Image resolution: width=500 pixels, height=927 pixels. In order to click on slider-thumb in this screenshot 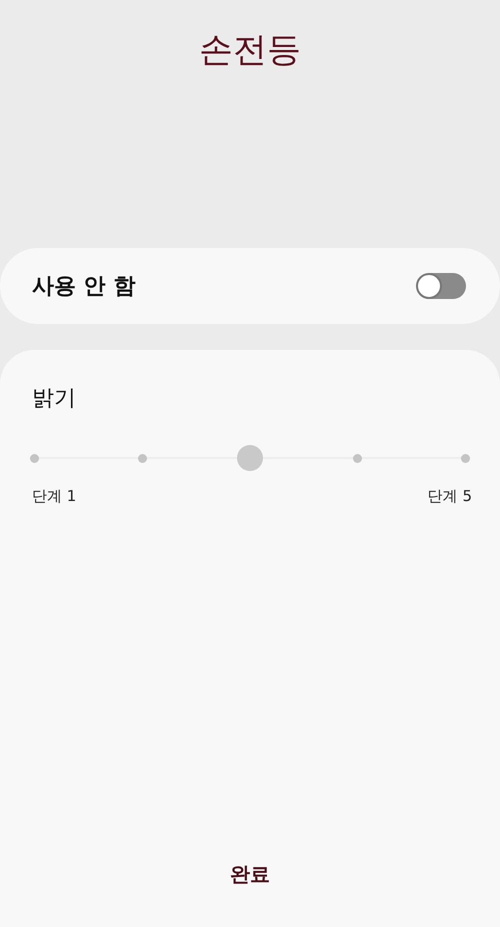, I will do `click(250, 458)`.